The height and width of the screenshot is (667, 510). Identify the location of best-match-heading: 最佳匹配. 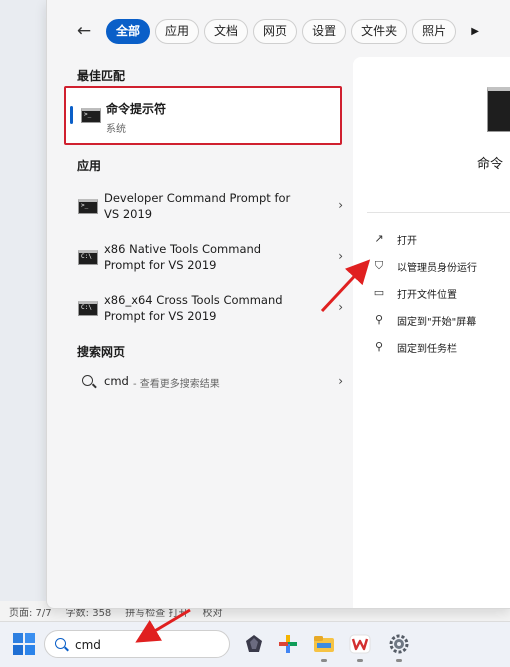
(101, 76).